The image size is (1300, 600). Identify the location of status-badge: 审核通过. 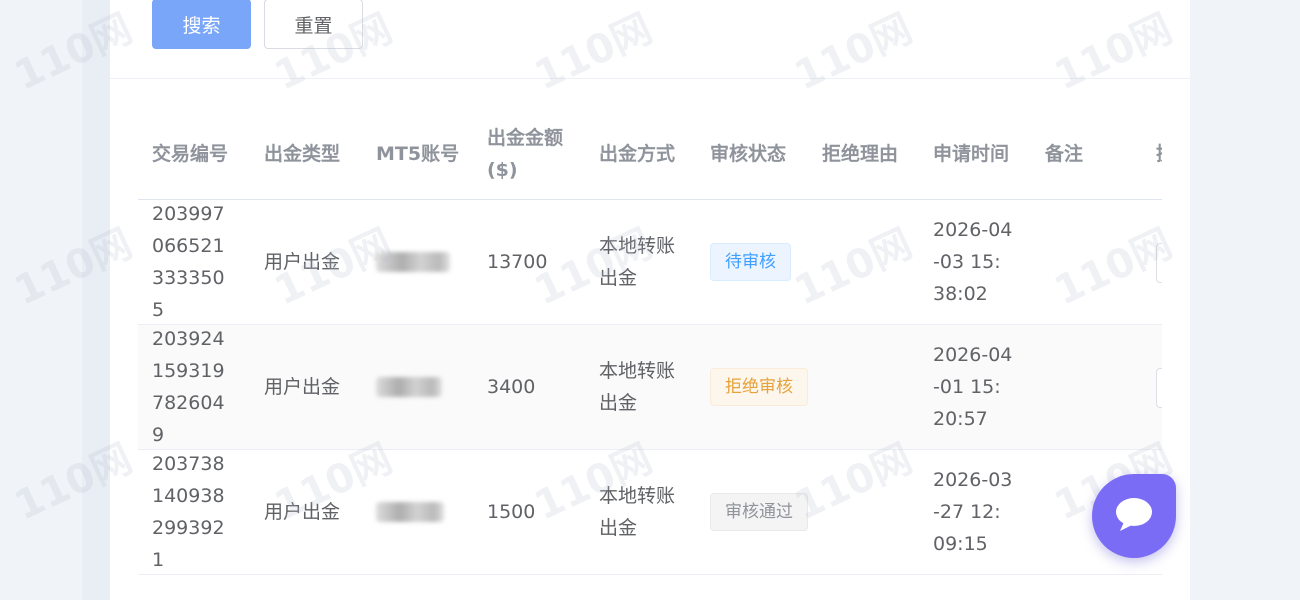
(759, 512).